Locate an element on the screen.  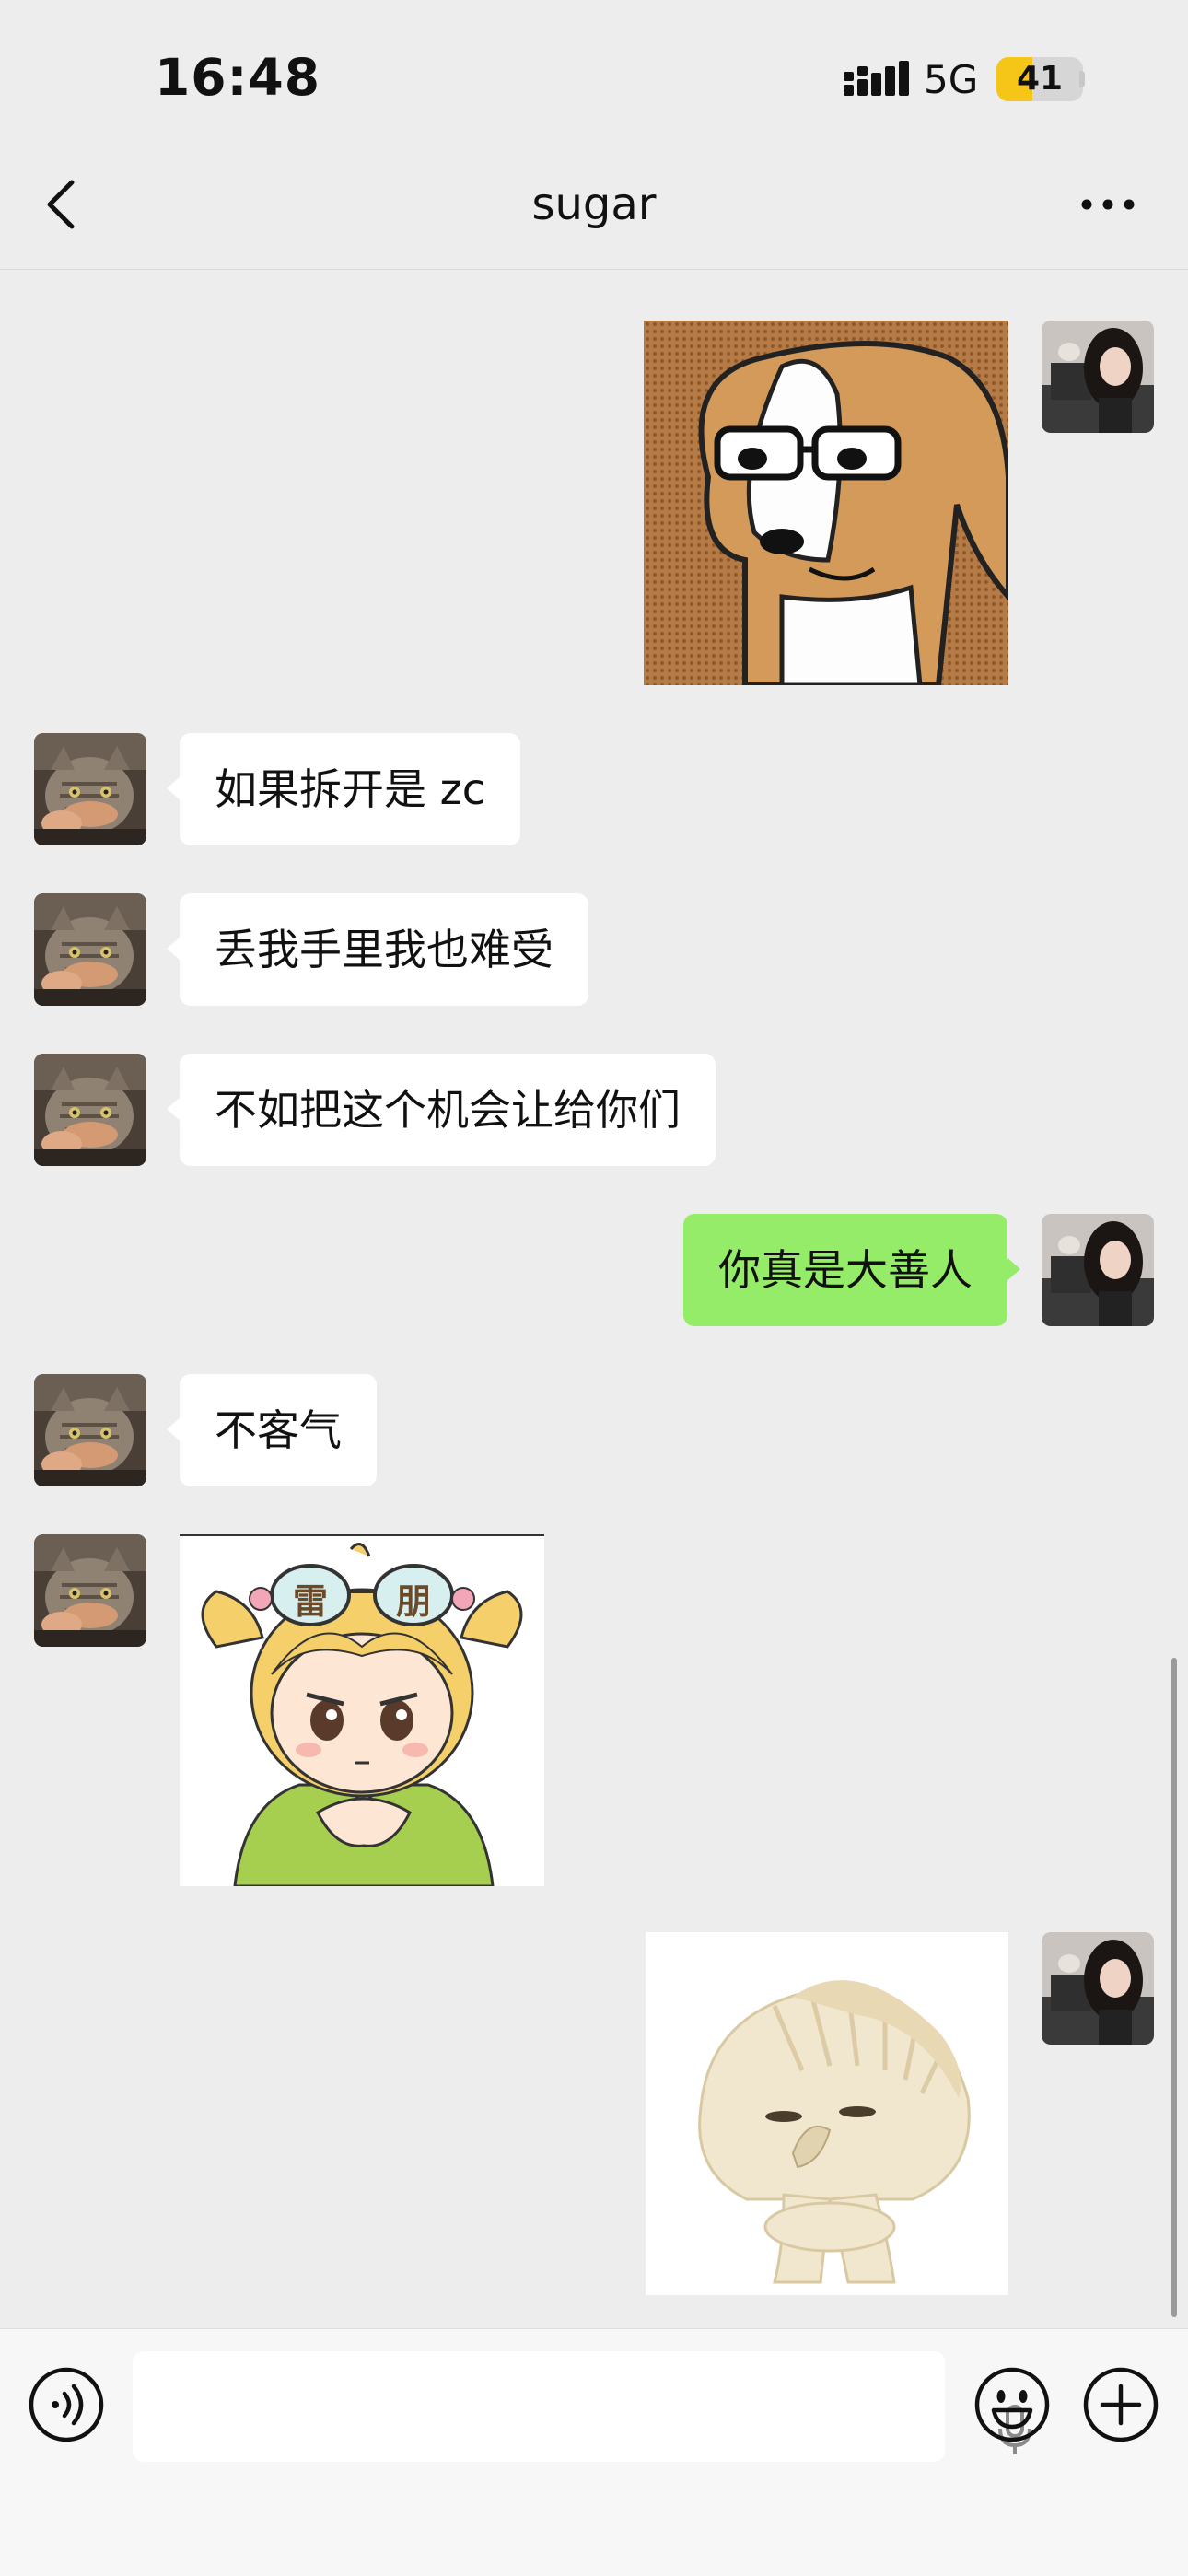
message-input is located at coordinates (582, 2406).